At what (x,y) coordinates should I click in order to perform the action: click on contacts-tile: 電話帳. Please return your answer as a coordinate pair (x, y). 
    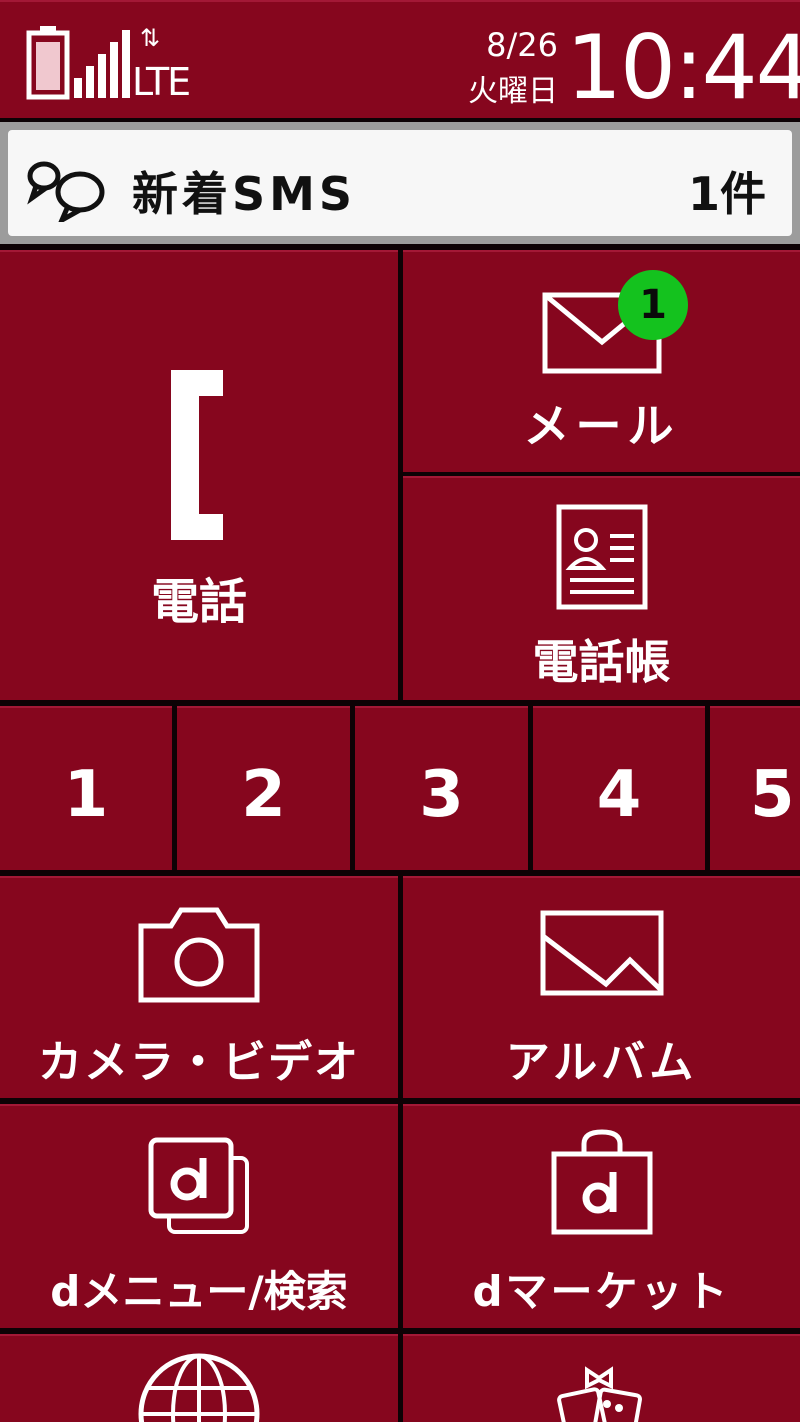
    Looking at the image, I should click on (601, 588).